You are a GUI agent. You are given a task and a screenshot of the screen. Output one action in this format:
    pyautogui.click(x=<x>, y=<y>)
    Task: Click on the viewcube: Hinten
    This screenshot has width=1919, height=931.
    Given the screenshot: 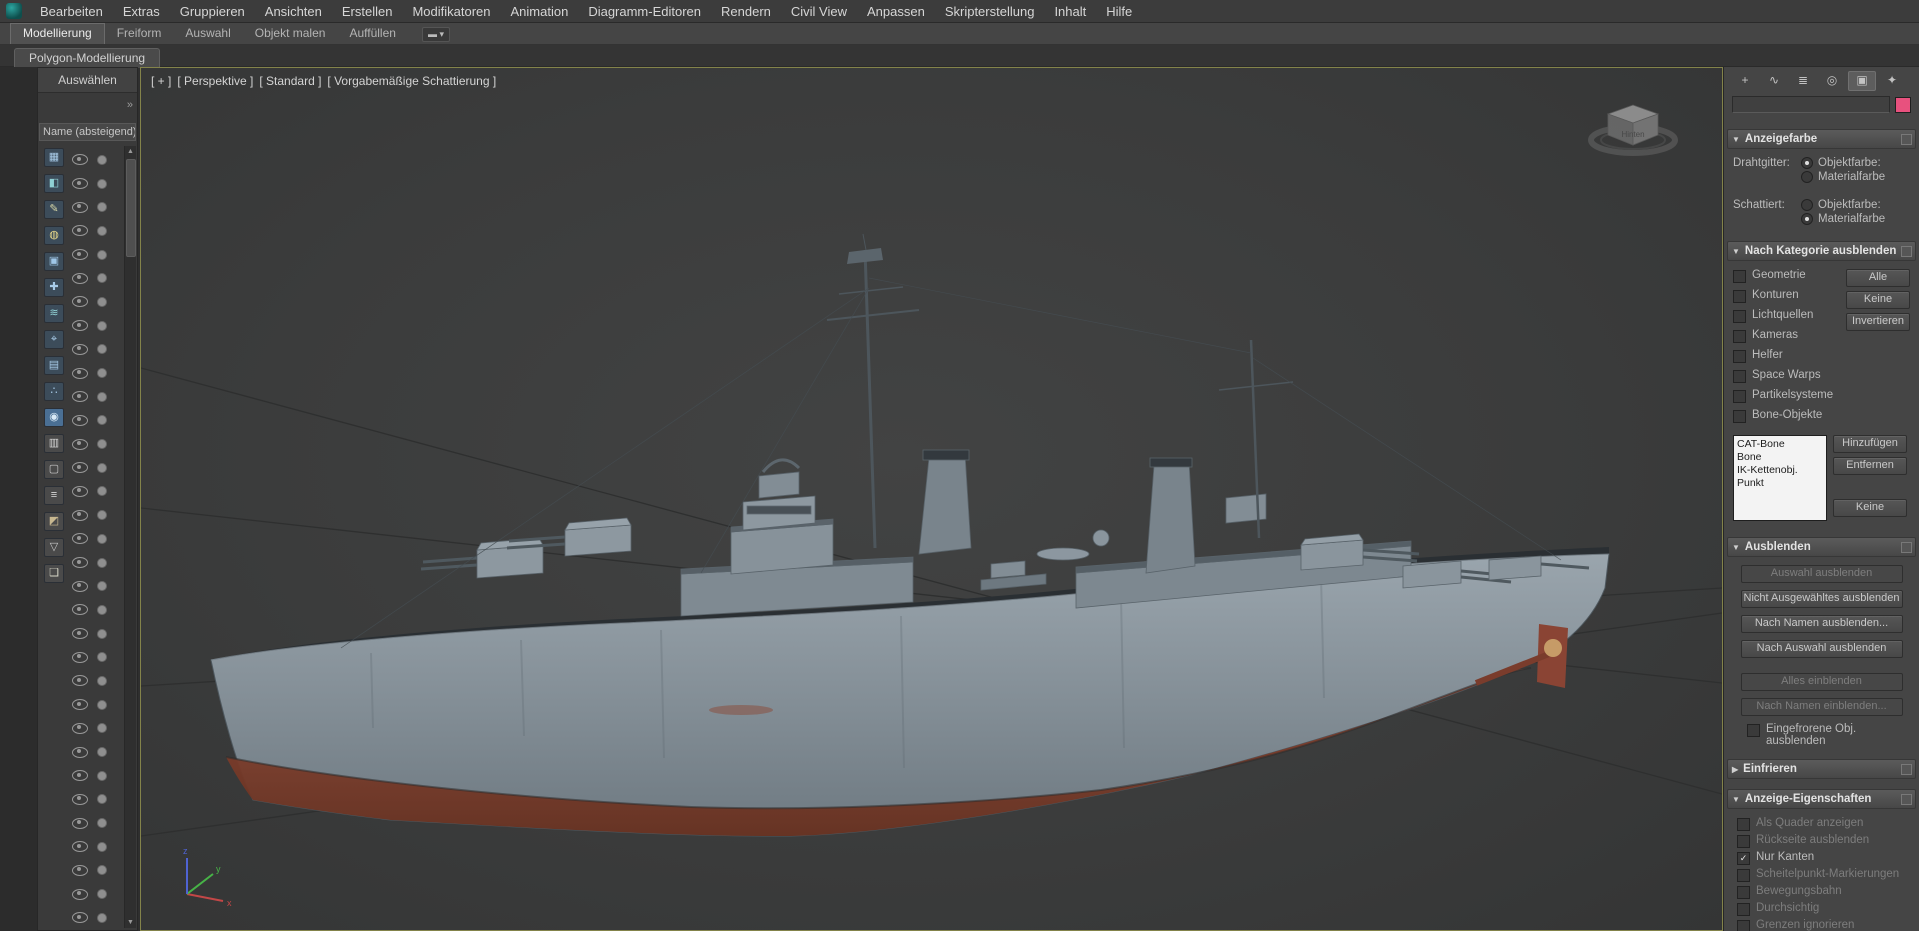 What is the action you would take?
    pyautogui.click(x=1633, y=126)
    